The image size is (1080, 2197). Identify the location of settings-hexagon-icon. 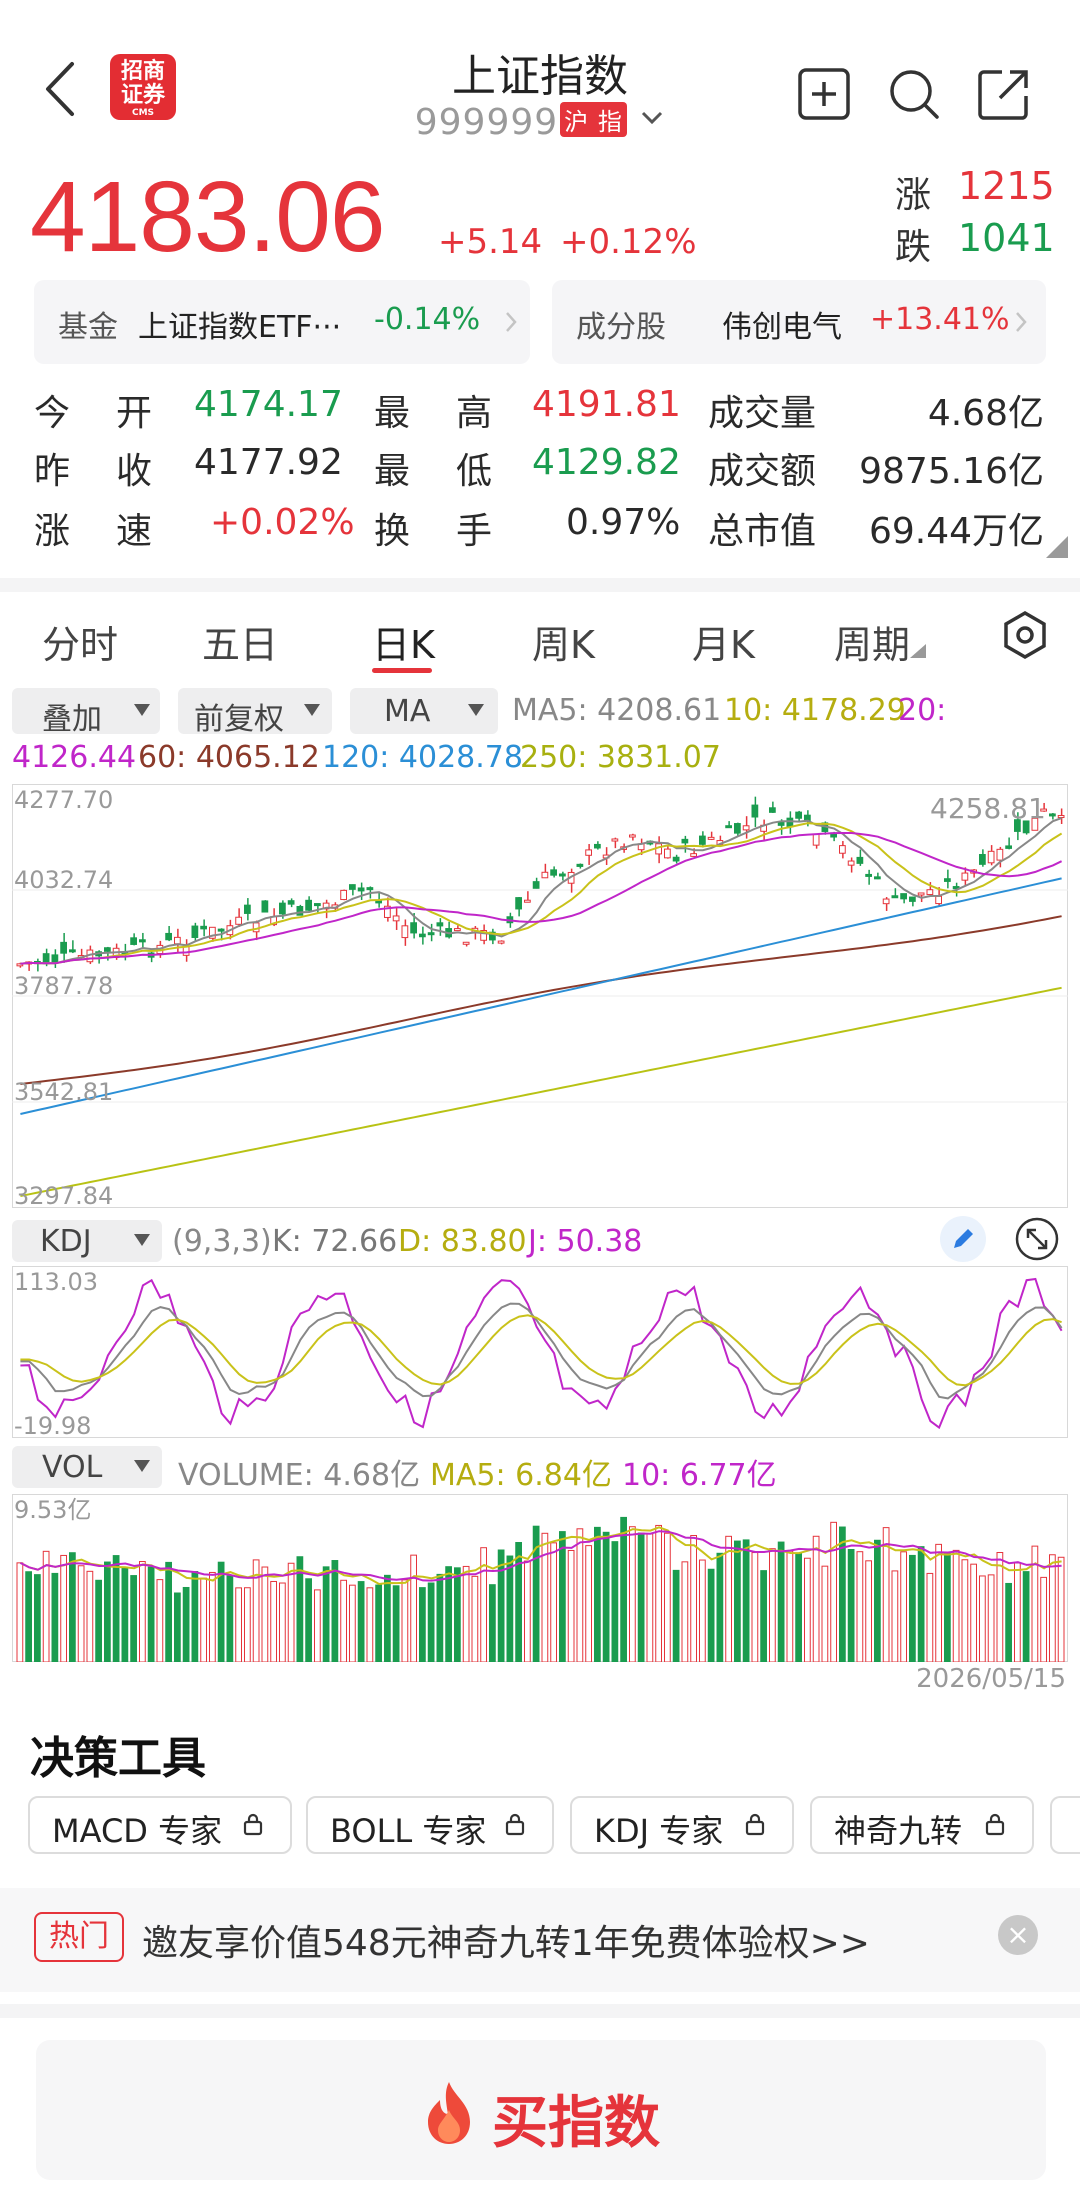
(1025, 635).